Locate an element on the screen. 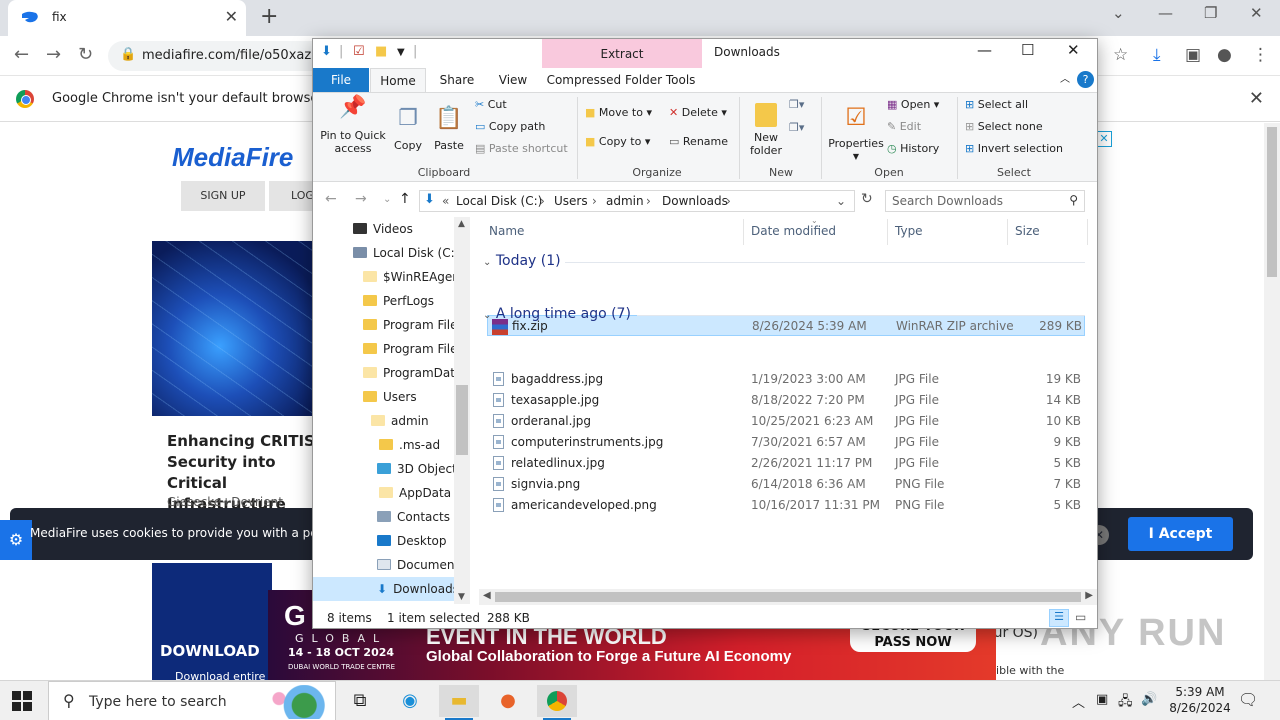  bookmark-star-icon: ☆ is located at coordinates (1120, 55).